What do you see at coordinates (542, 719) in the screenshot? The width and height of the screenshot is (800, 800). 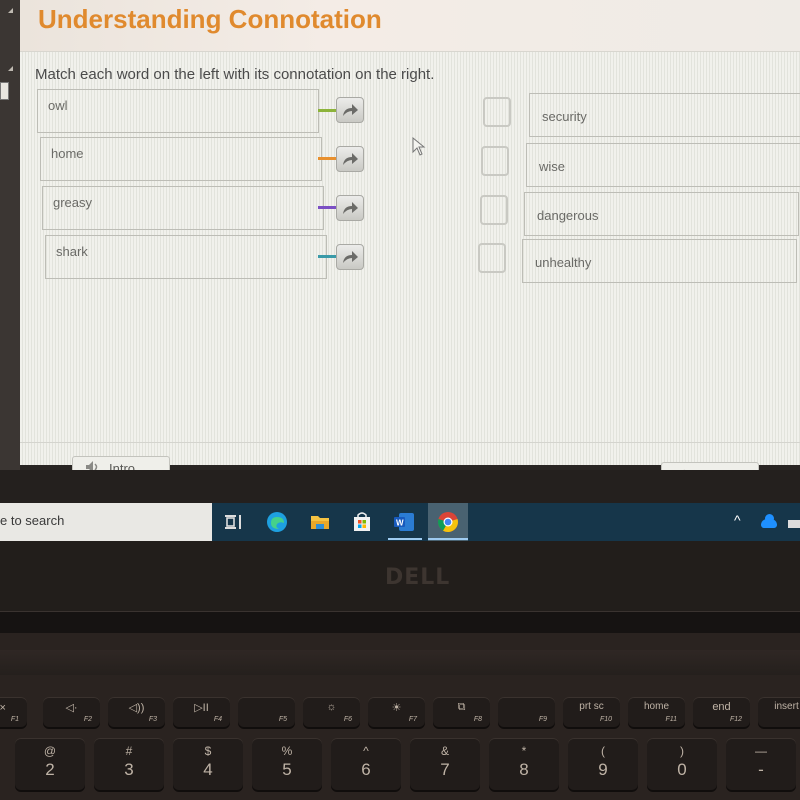 I see `key-fn-label: F9` at bounding box center [542, 719].